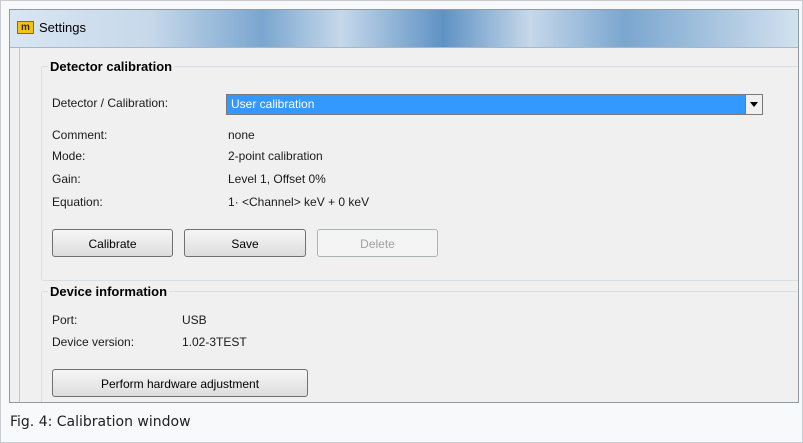 The height and width of the screenshot is (443, 803). Describe the element at coordinates (100, 422) in the screenshot. I see `figure-caption: Fig. 4: Calibration window` at that location.